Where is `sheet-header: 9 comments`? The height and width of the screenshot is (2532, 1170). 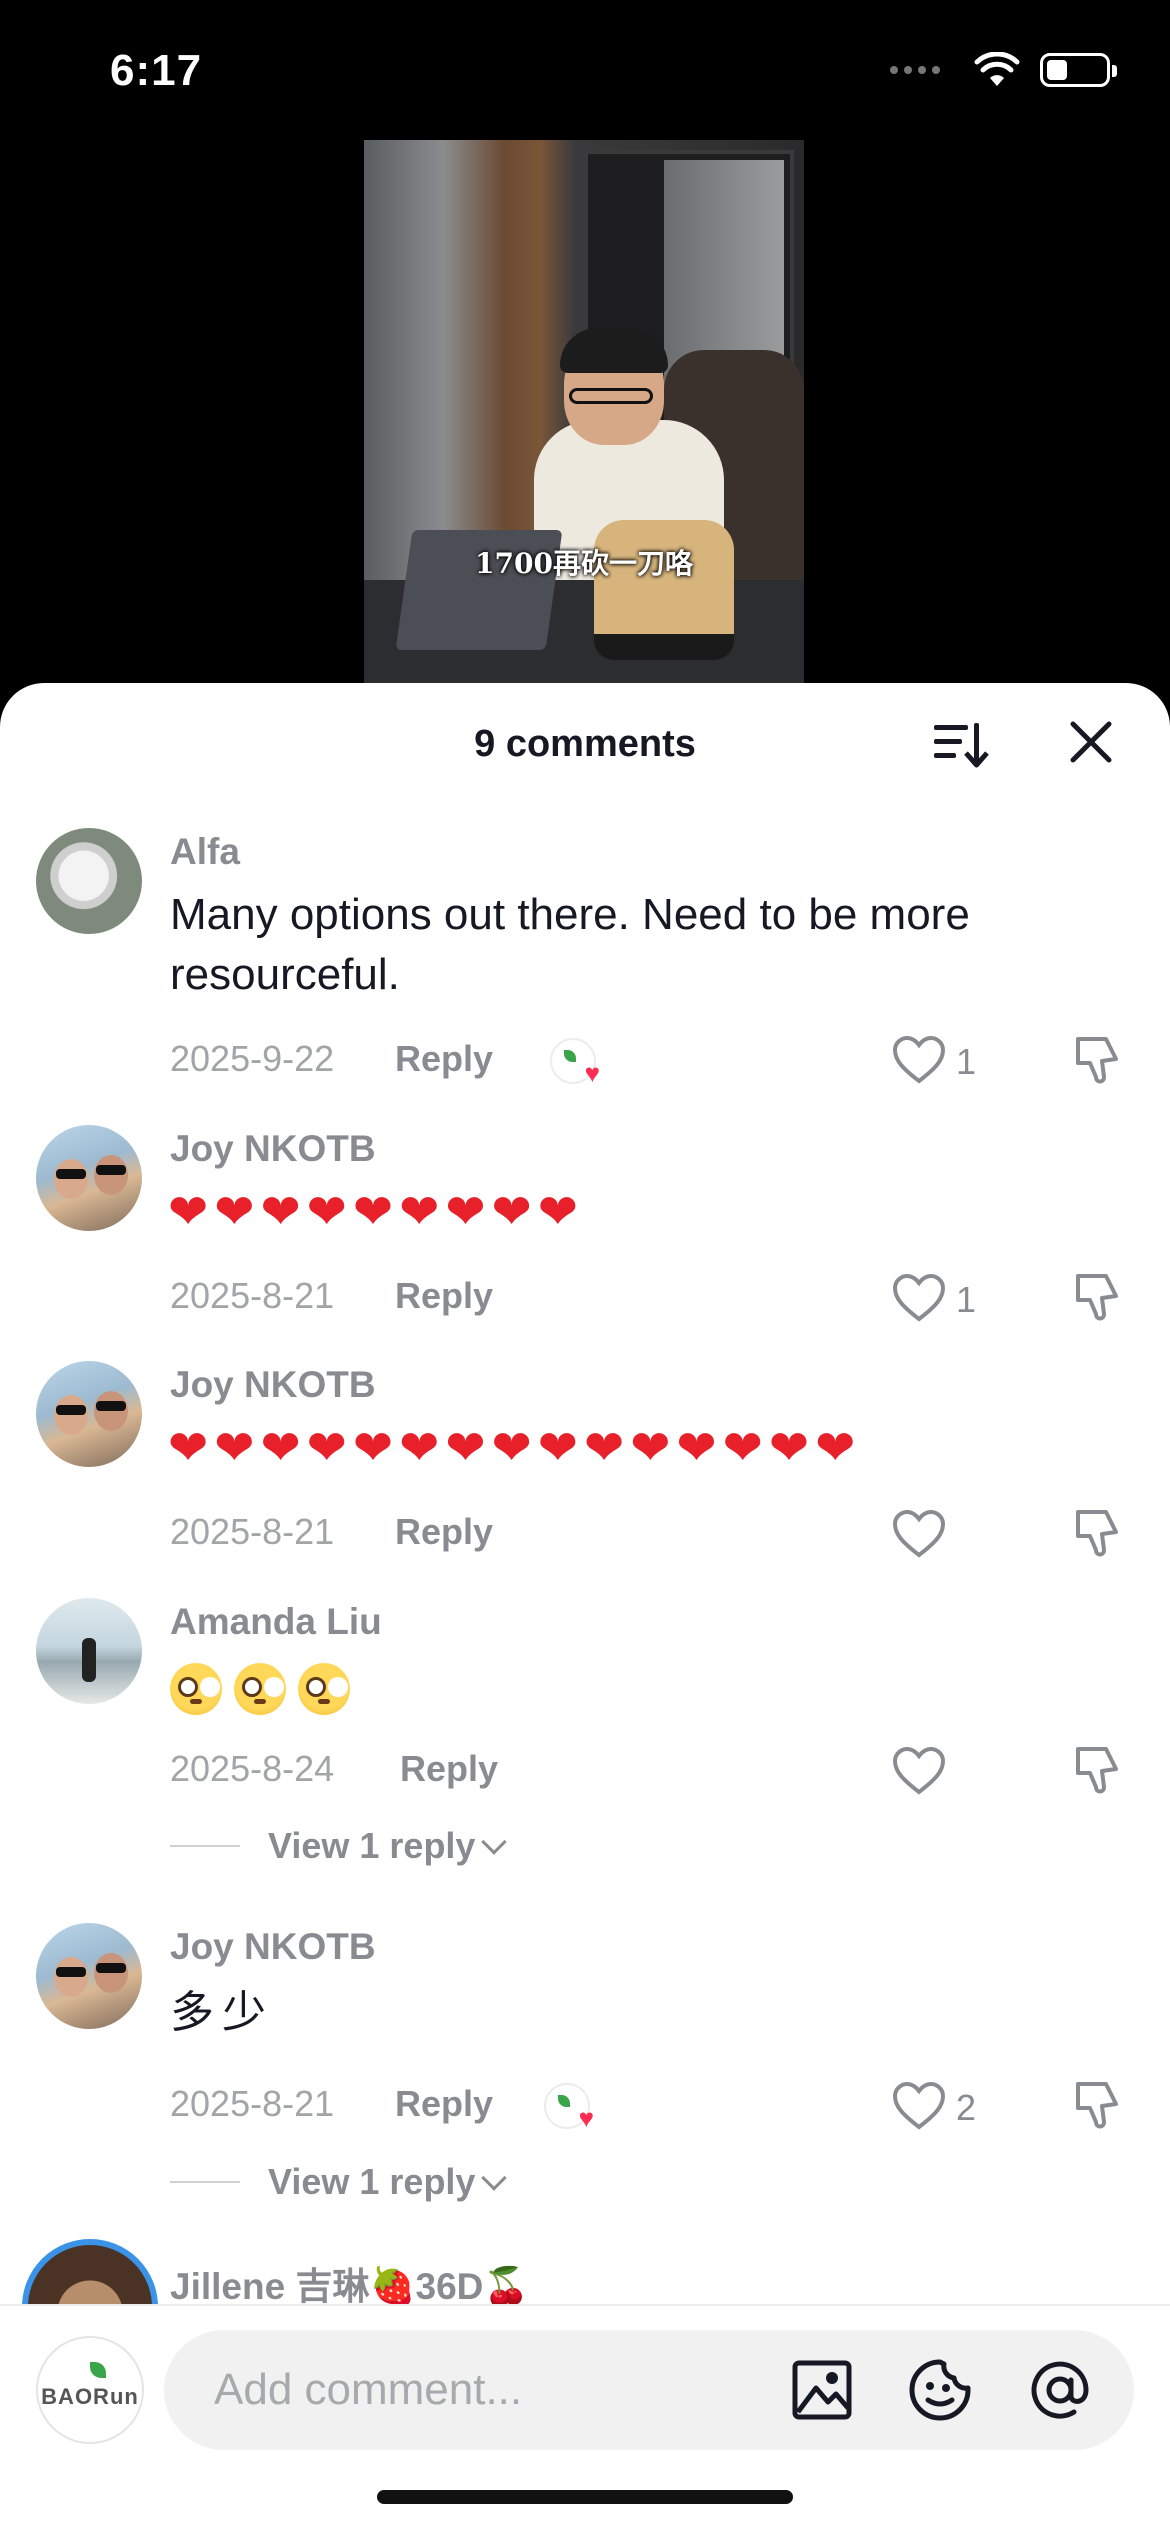 sheet-header: 9 comments is located at coordinates (585, 743).